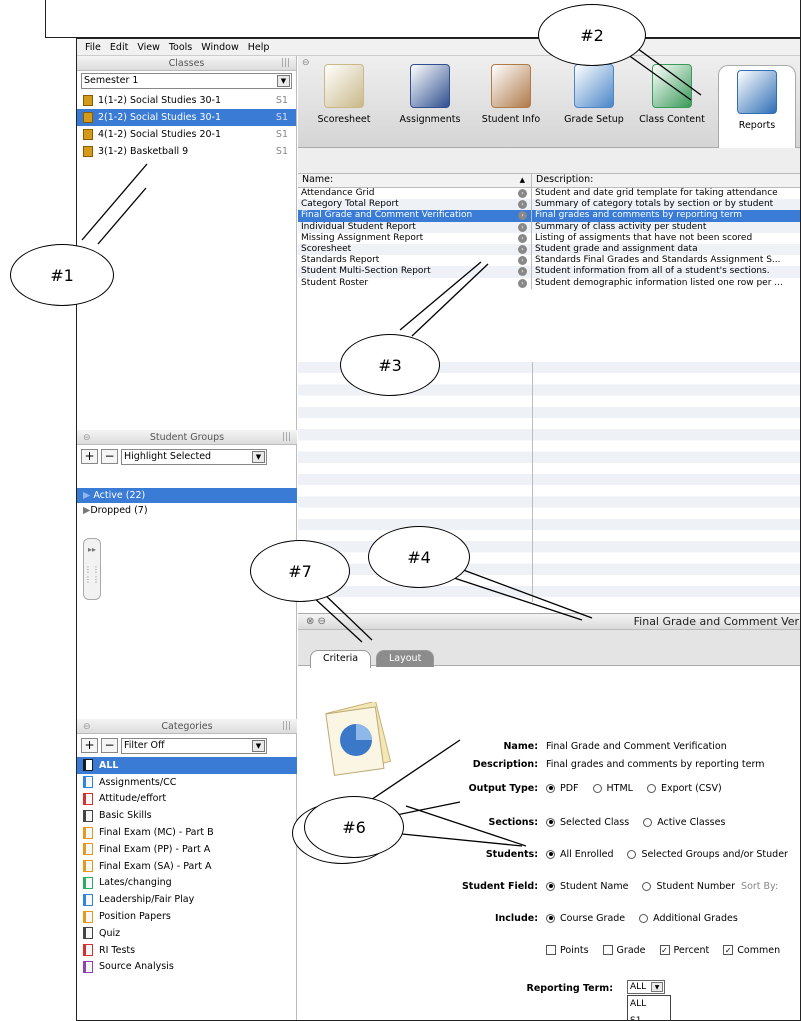 Image resolution: width=801 pixels, height=1021 pixels. Describe the element at coordinates (109, 456) in the screenshot. I see `remove-group-button: −` at that location.